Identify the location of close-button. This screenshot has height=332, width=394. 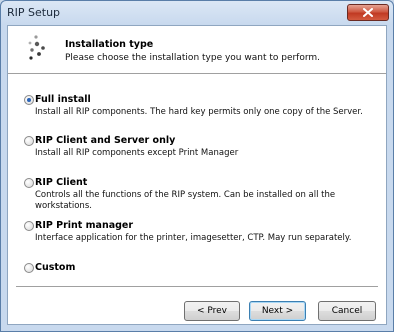
(368, 12).